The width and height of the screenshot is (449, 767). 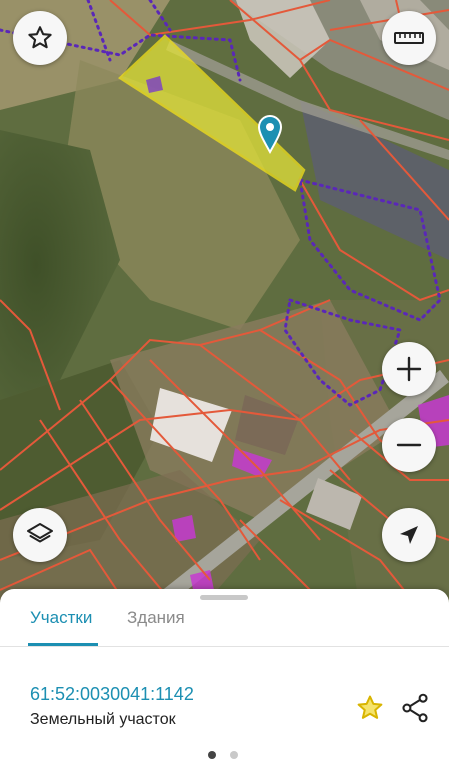 I want to click on tab-parcels: Участки, so click(x=61, y=618).